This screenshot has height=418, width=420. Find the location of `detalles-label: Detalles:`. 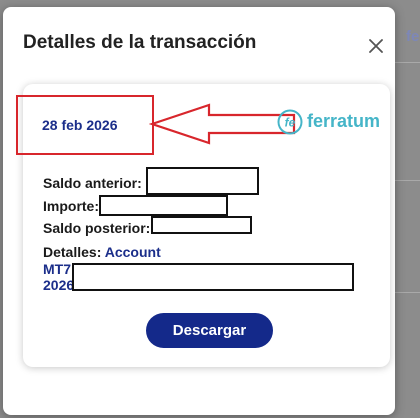

detalles-label: Detalles: is located at coordinates (72, 252).